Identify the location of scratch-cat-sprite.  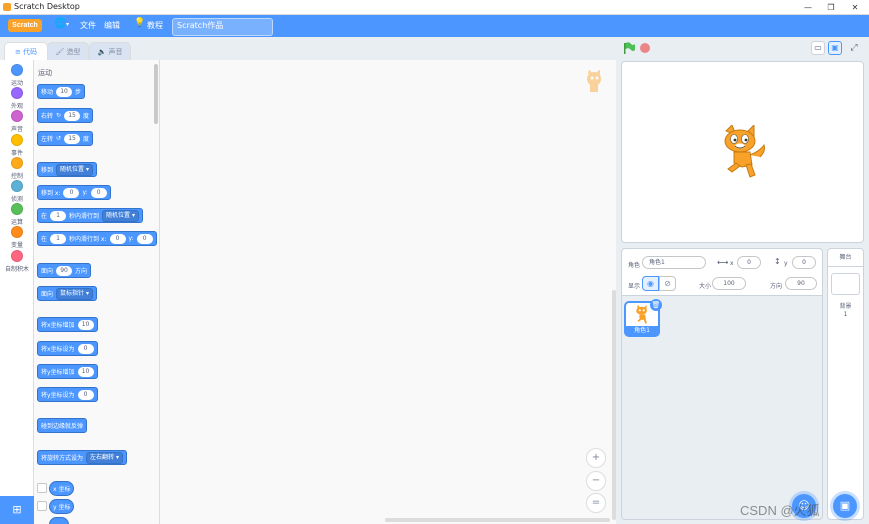
(744, 153).